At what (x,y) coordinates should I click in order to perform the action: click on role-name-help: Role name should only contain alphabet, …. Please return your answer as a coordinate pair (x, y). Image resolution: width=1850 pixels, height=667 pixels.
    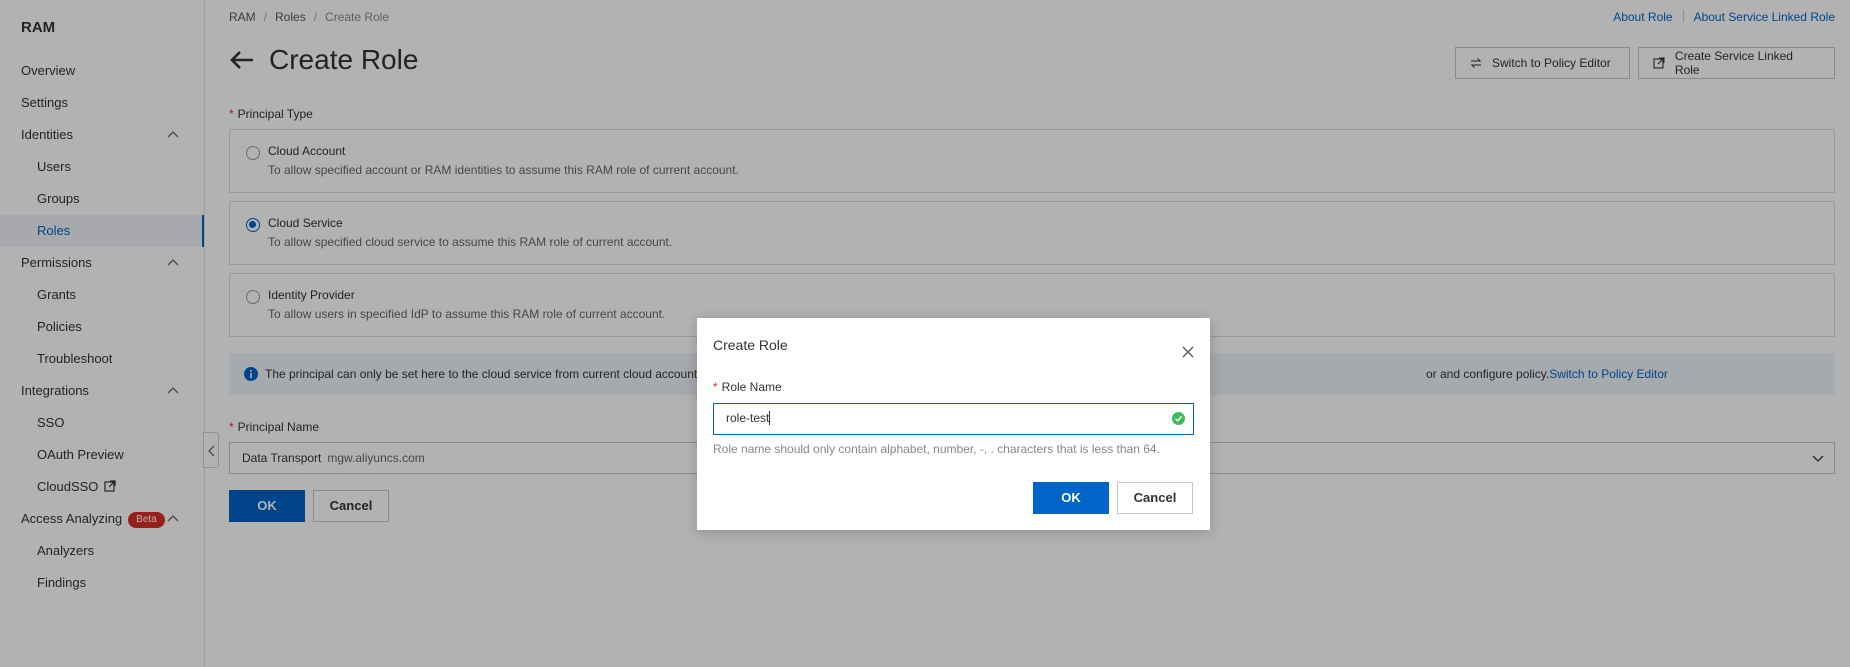
    Looking at the image, I should click on (936, 449).